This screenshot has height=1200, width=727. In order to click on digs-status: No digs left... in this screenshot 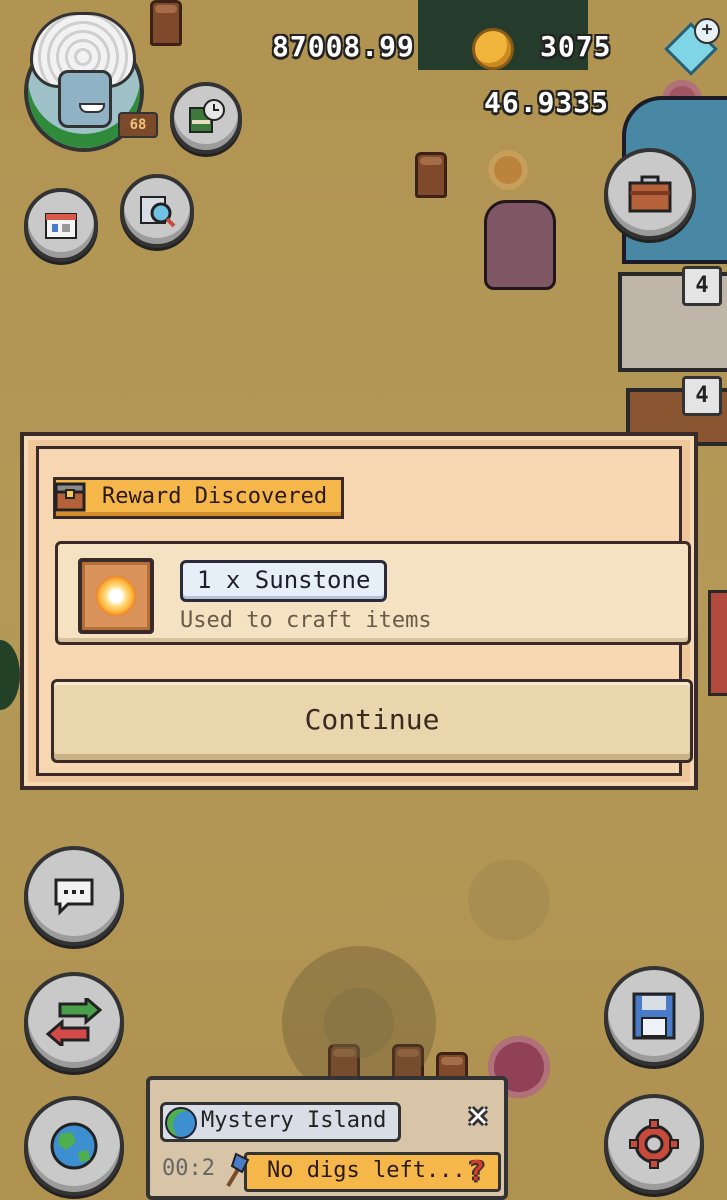, I will do `click(372, 1172)`.